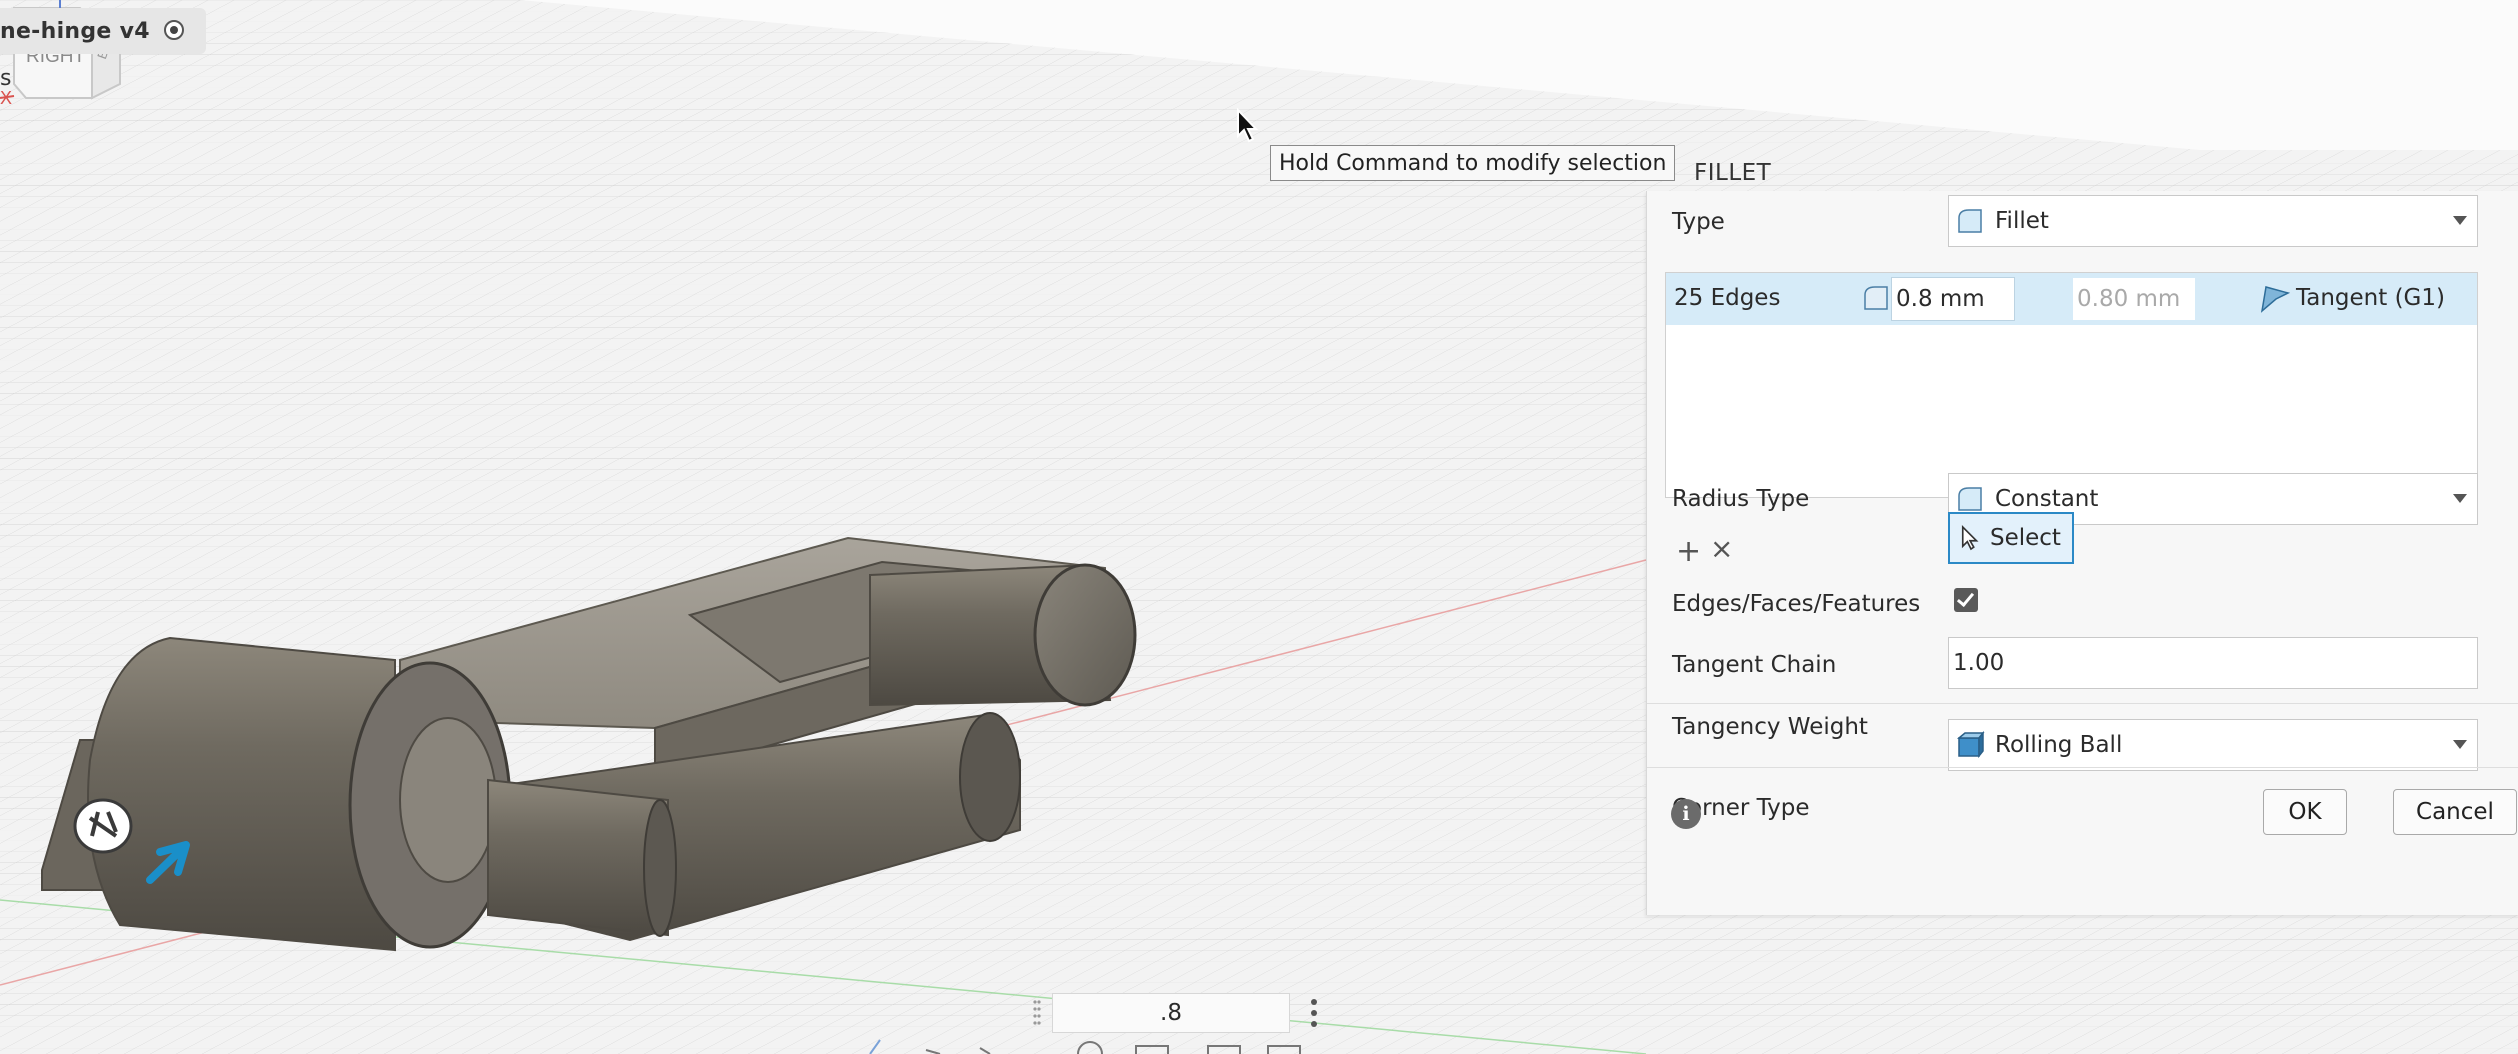  I want to click on cursor-arrow-icon, so click(1970, 538).